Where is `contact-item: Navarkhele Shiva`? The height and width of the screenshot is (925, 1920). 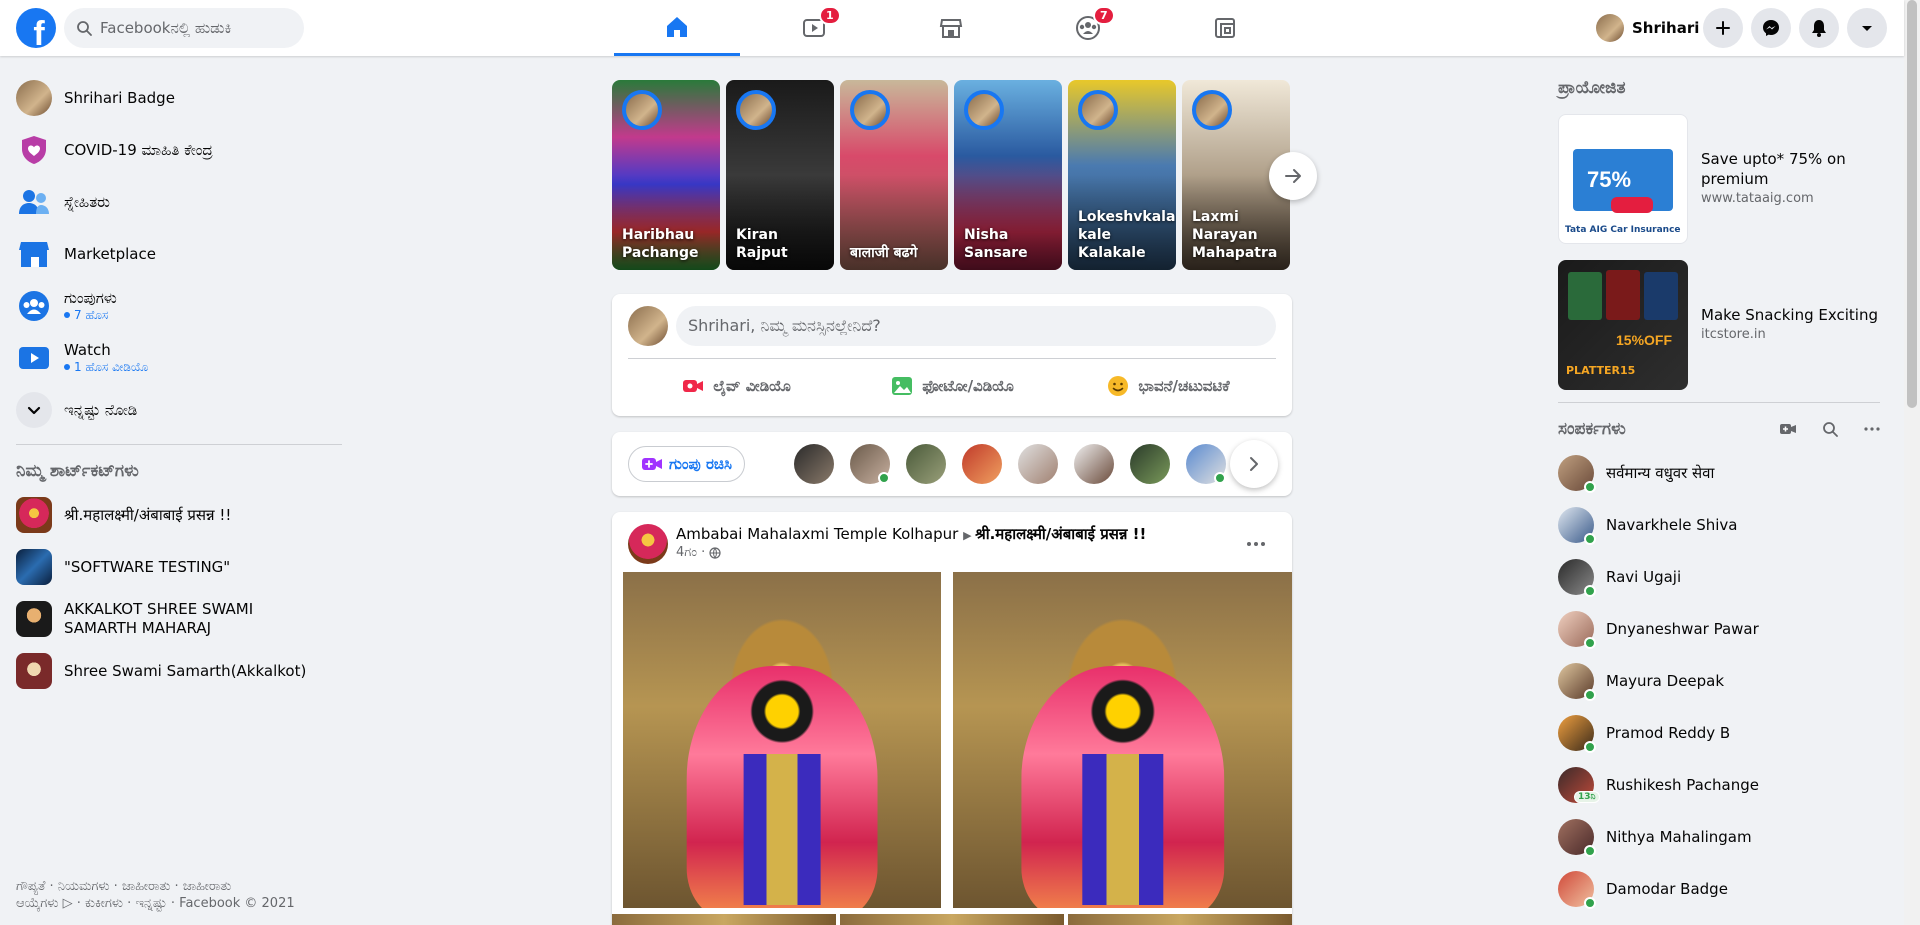
contact-item: Navarkhele Shiva is located at coordinates (1723, 525).